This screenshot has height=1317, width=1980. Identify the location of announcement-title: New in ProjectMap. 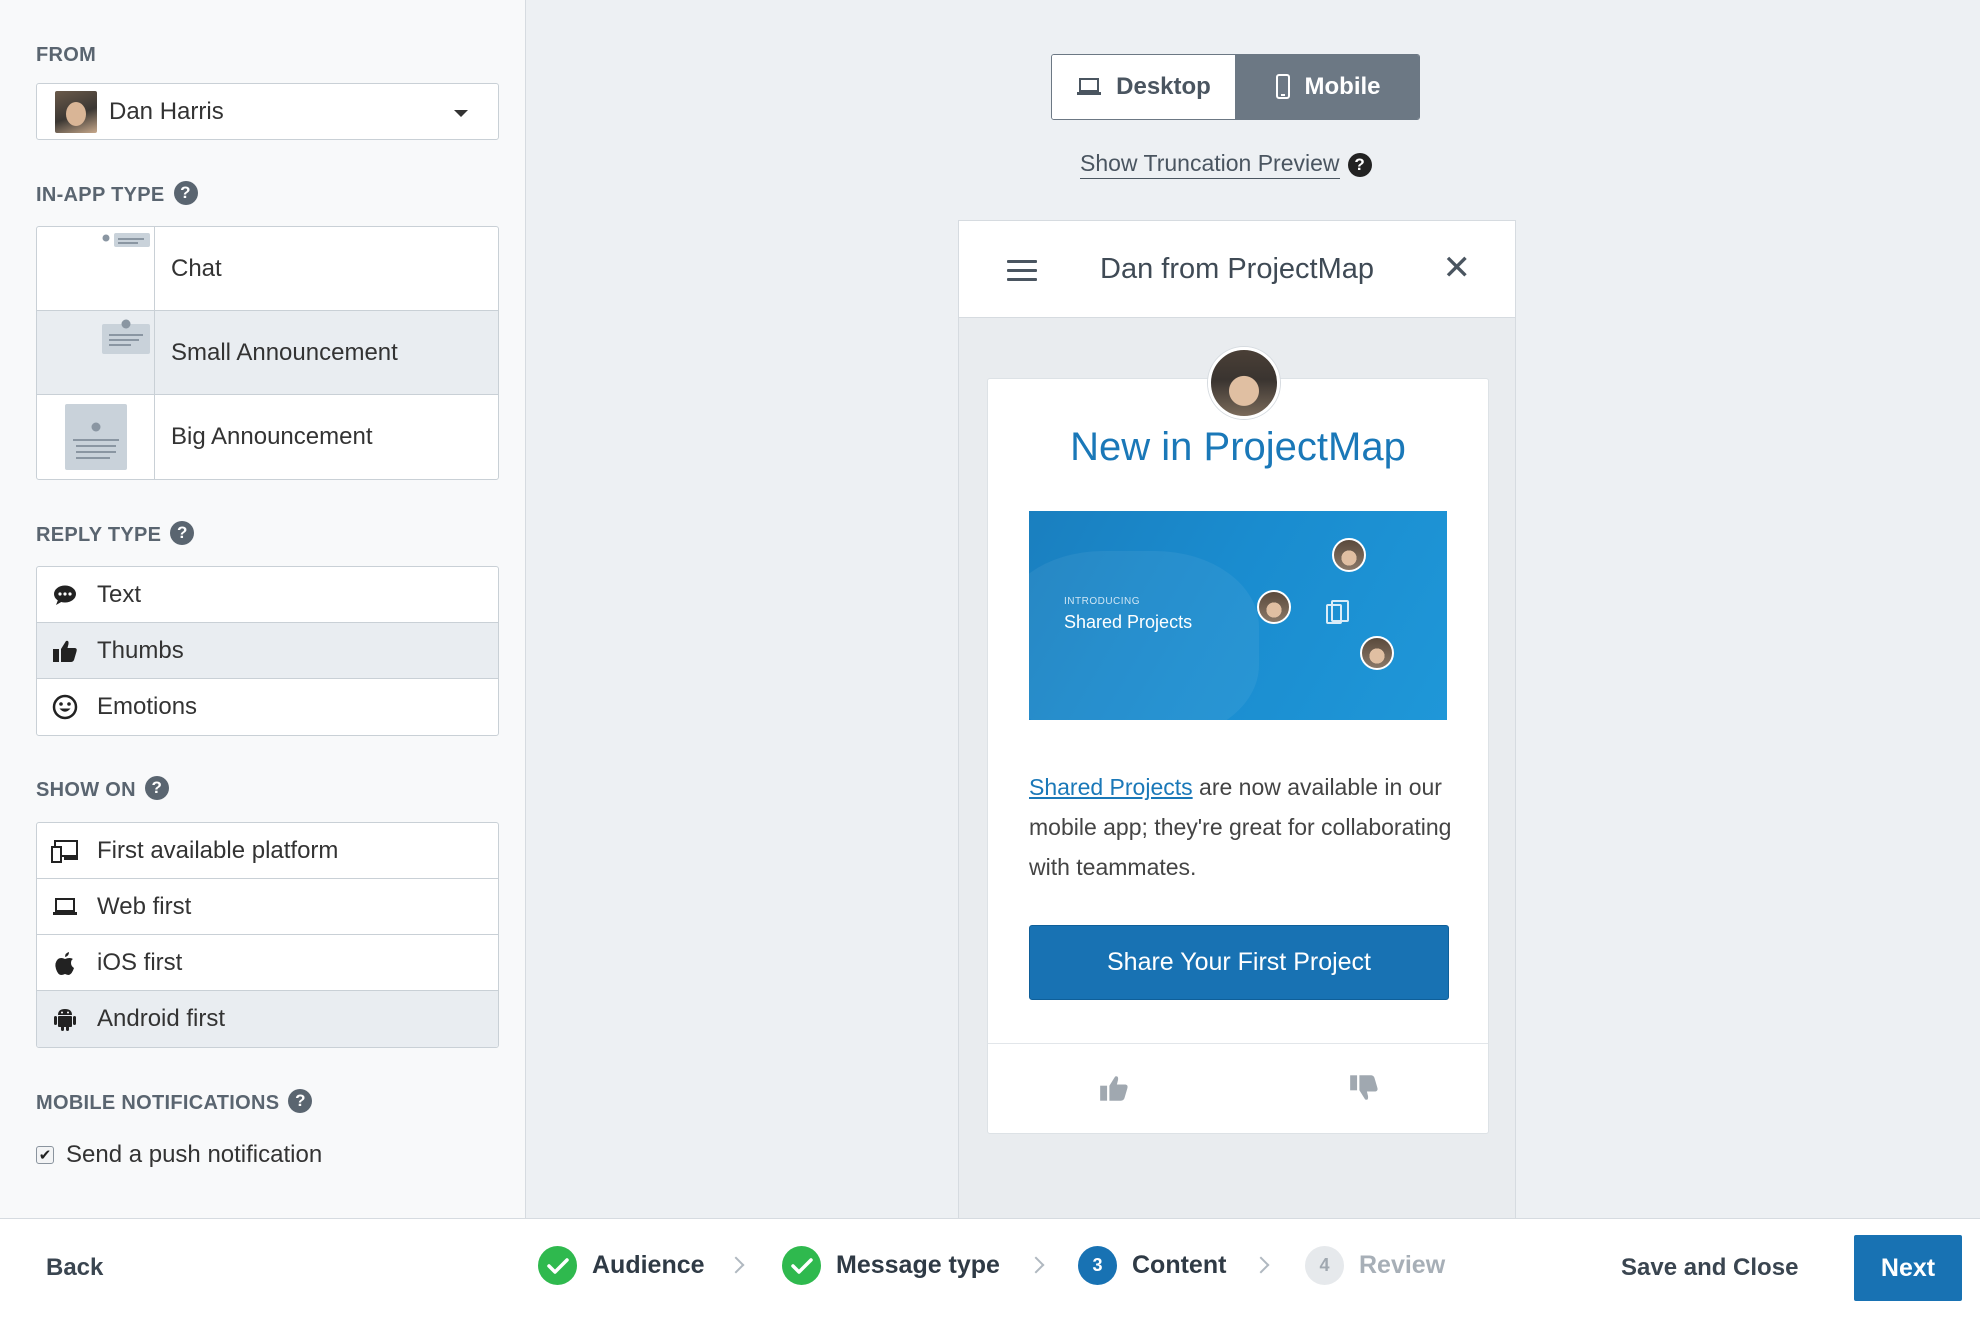
(1238, 447).